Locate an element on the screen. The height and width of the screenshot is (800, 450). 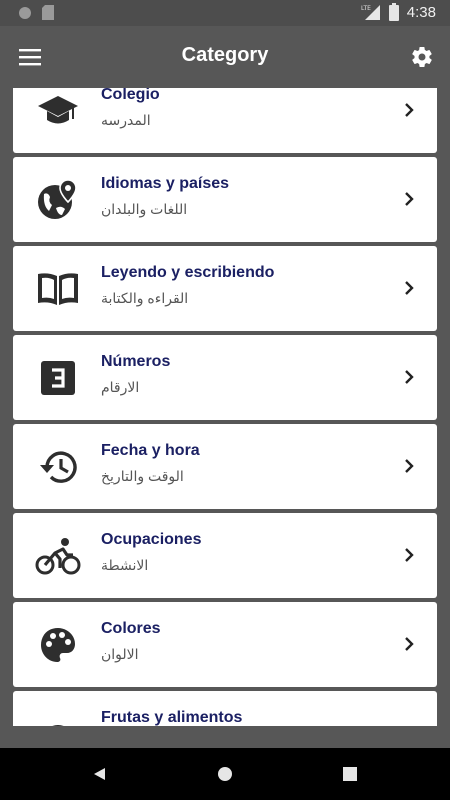
category-subtitle: الانشطة is located at coordinates (125, 565).